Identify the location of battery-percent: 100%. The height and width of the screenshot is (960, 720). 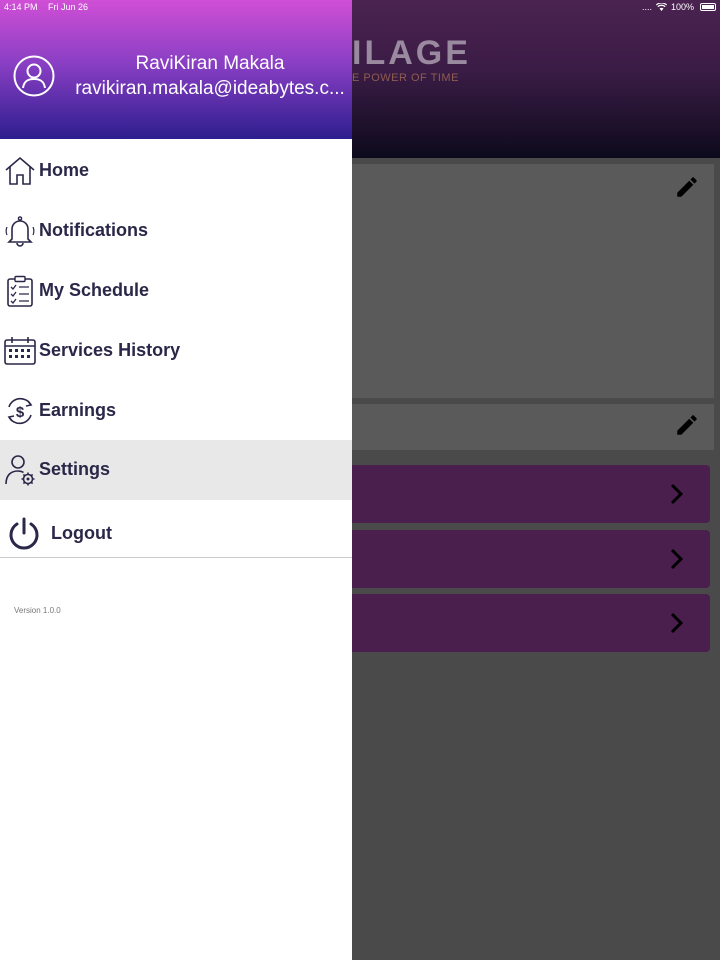
(682, 7).